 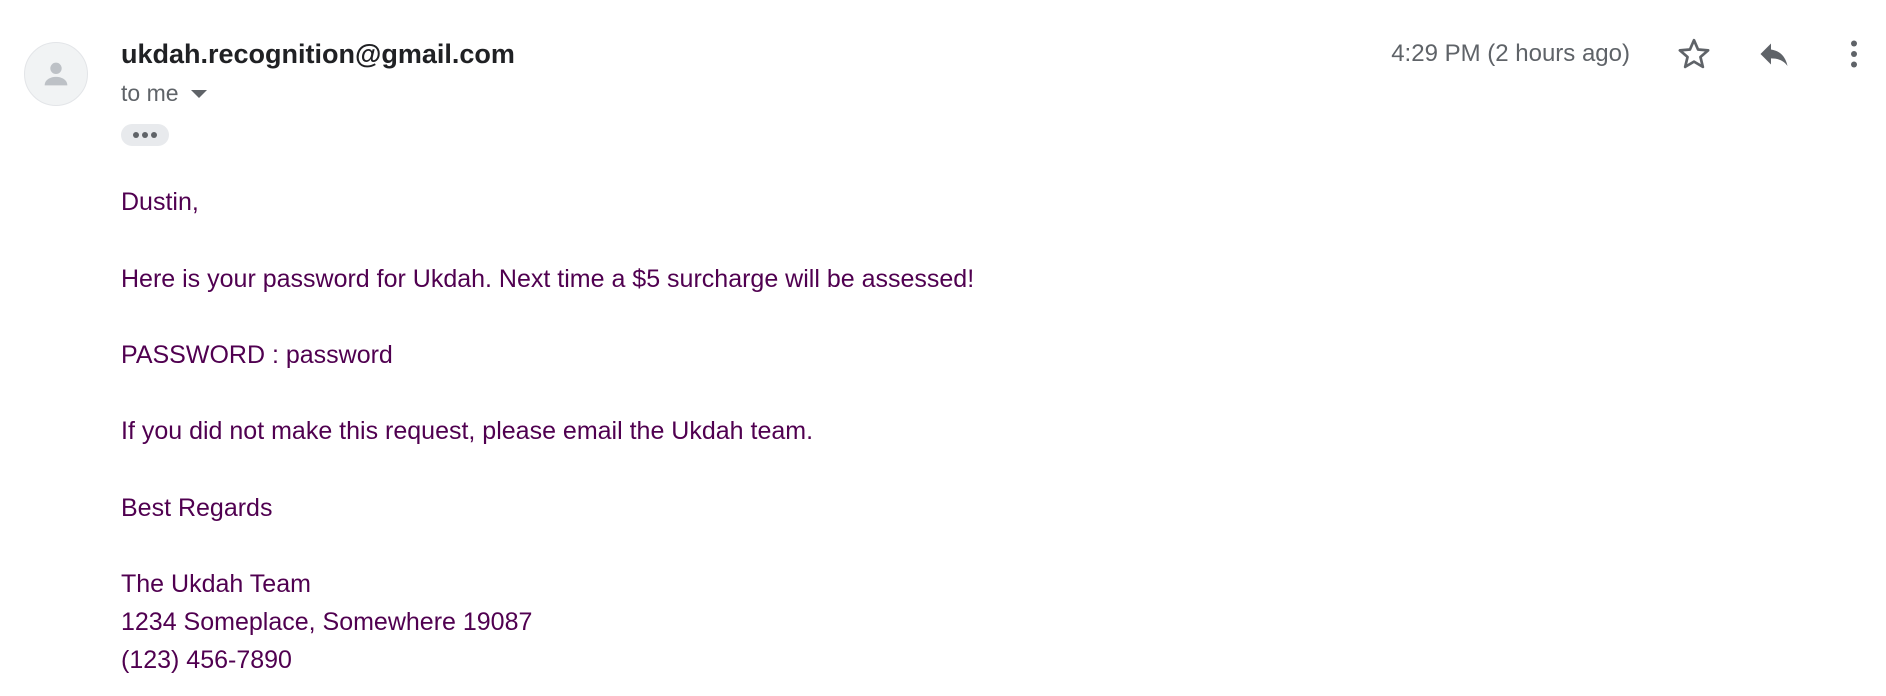 What do you see at coordinates (150, 93) in the screenshot?
I see `recipient-label: to me` at bounding box center [150, 93].